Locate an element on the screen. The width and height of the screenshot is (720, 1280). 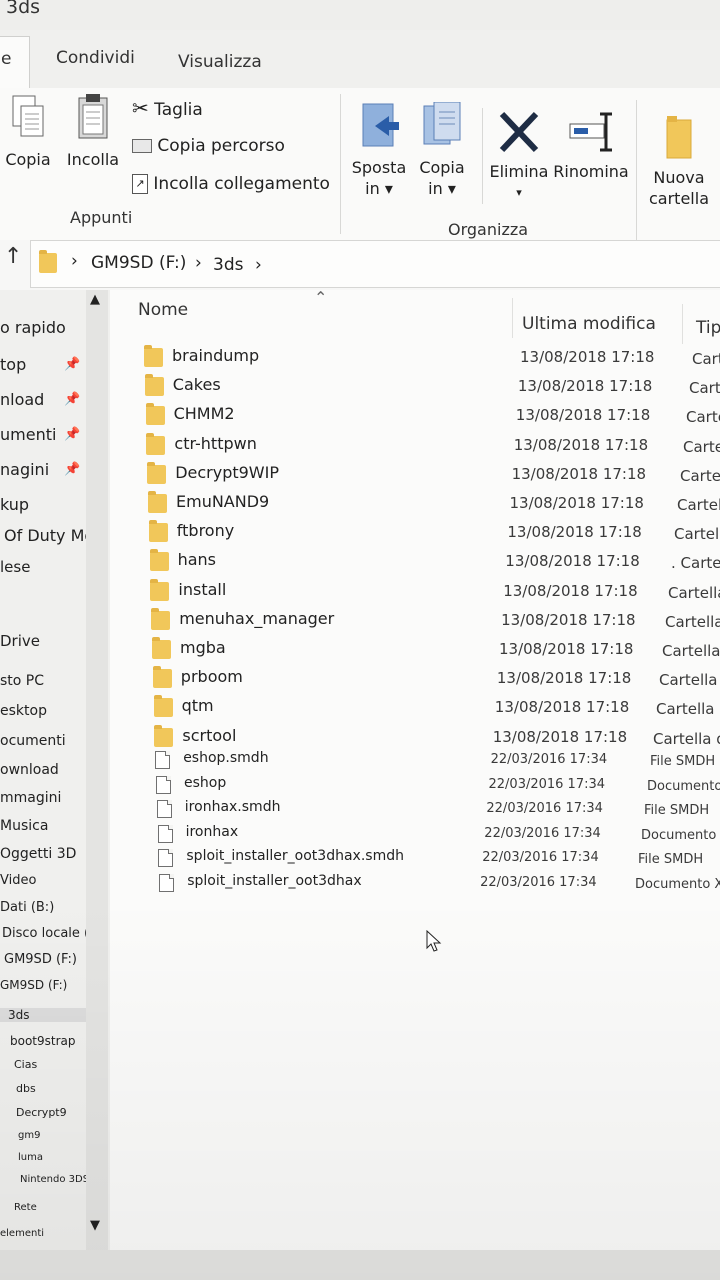
breadcrumb-folder: 3ds is located at coordinates (228, 265).